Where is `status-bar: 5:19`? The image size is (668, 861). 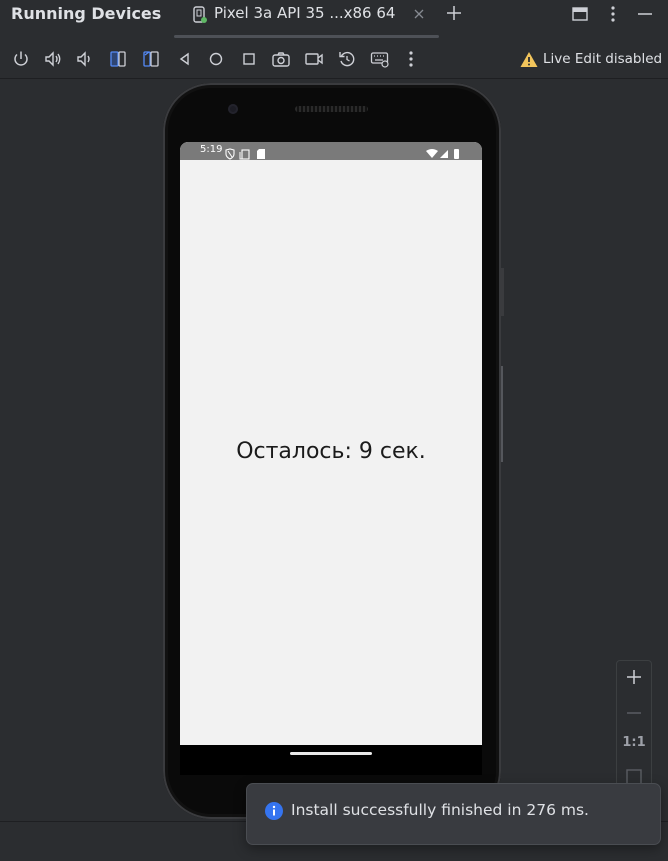
status-bar: 5:19 is located at coordinates (331, 151).